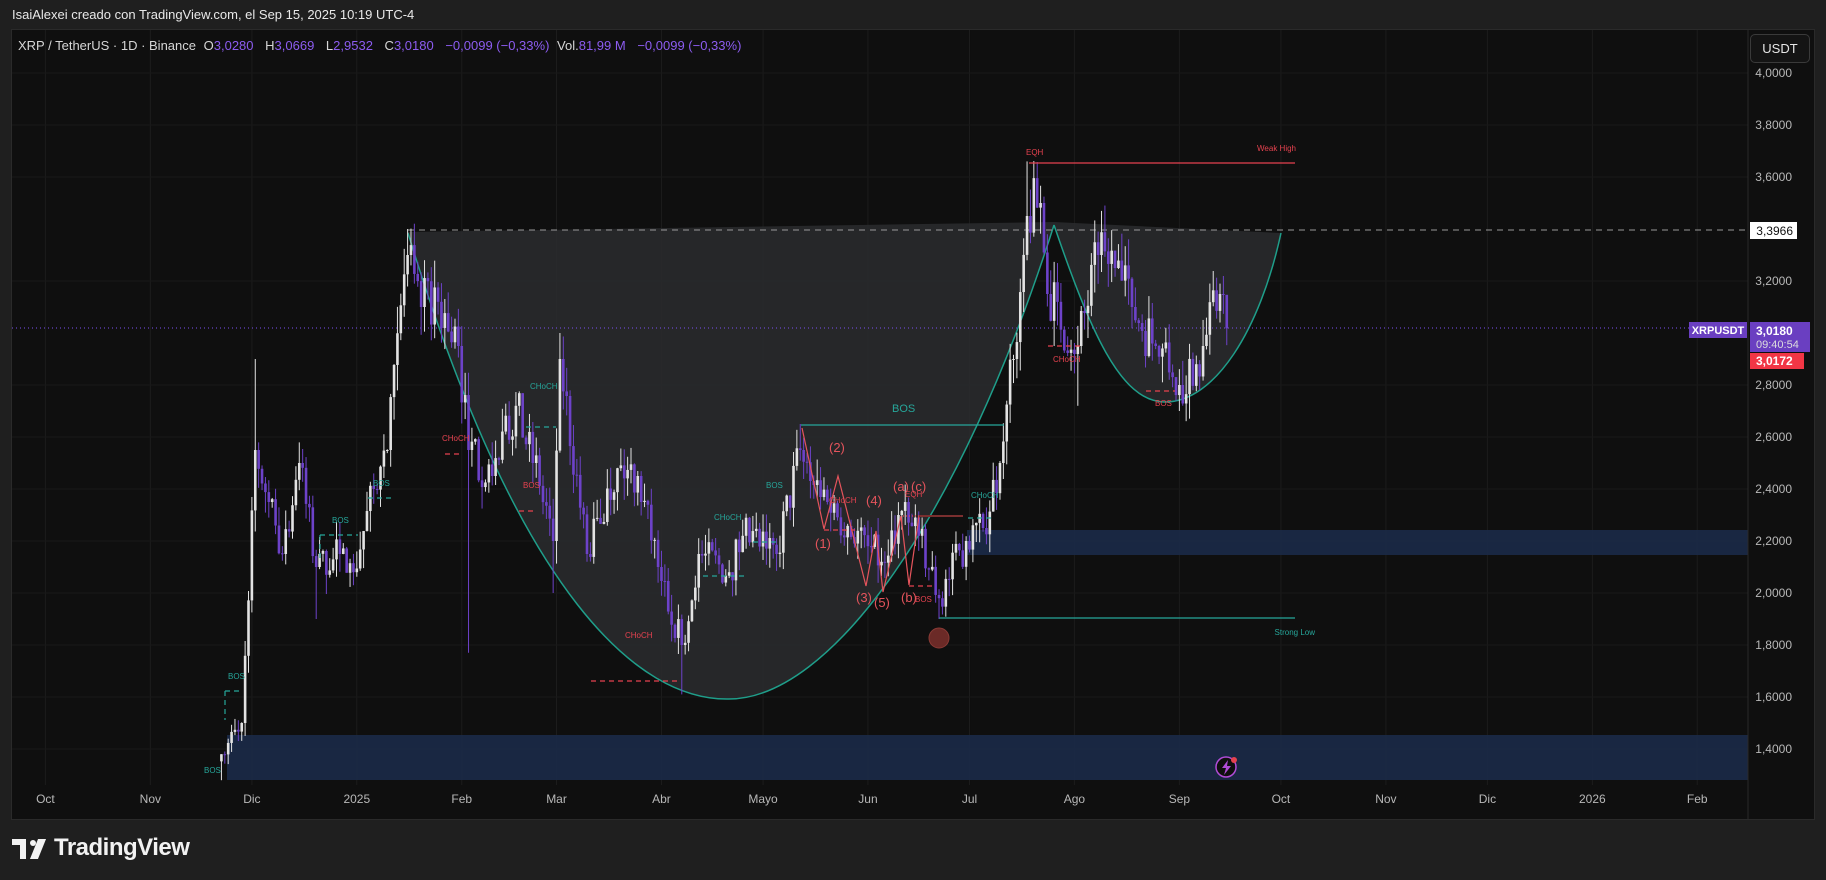  I want to click on time-axis-label: Feb, so click(461, 799).